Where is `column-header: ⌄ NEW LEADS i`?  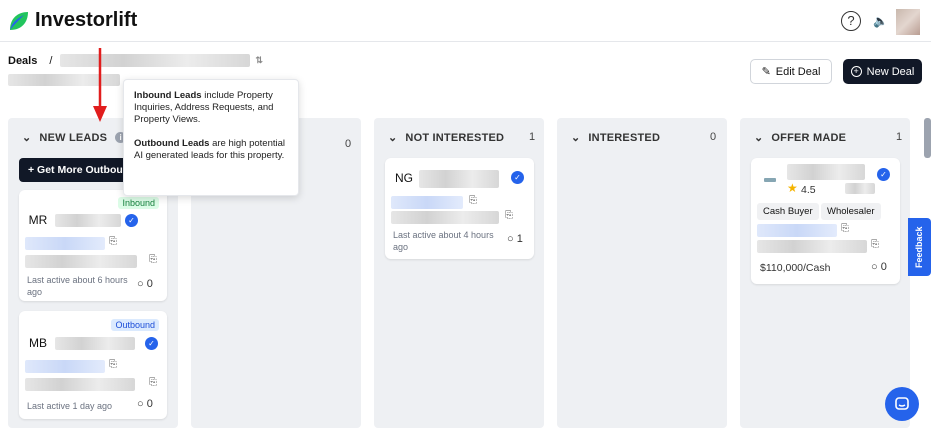 column-header: ⌄ NEW LEADS i is located at coordinates (74, 137).